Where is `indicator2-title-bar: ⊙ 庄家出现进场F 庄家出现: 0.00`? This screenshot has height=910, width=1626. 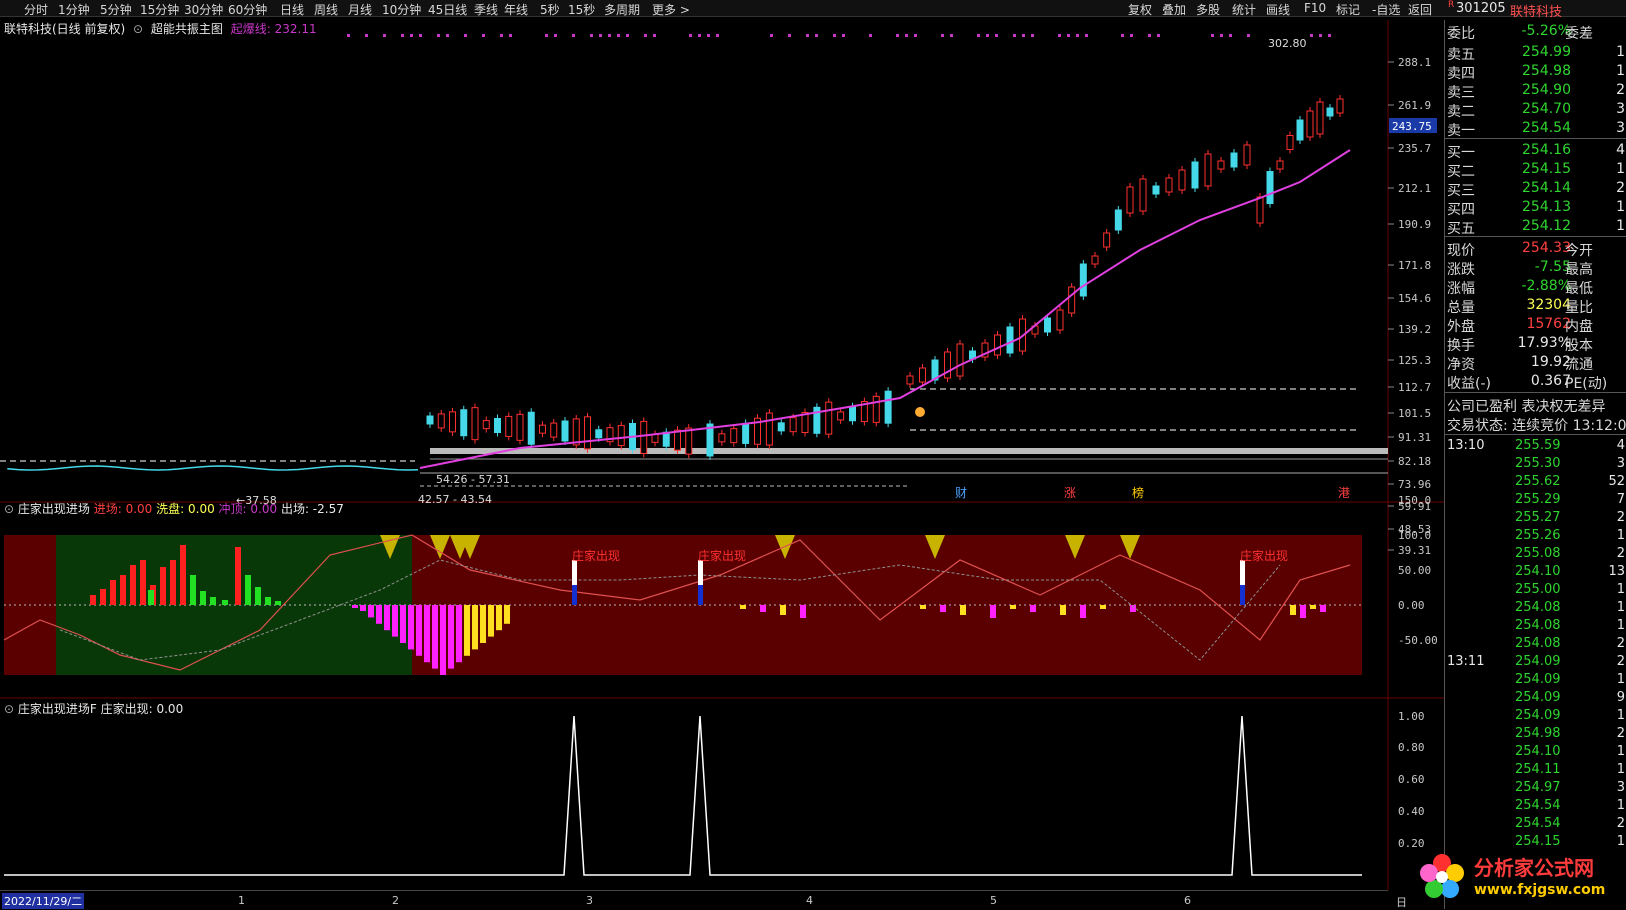 indicator2-title-bar: ⊙ 庄家出现进场F 庄家出现: 0.00 is located at coordinates (93, 708).